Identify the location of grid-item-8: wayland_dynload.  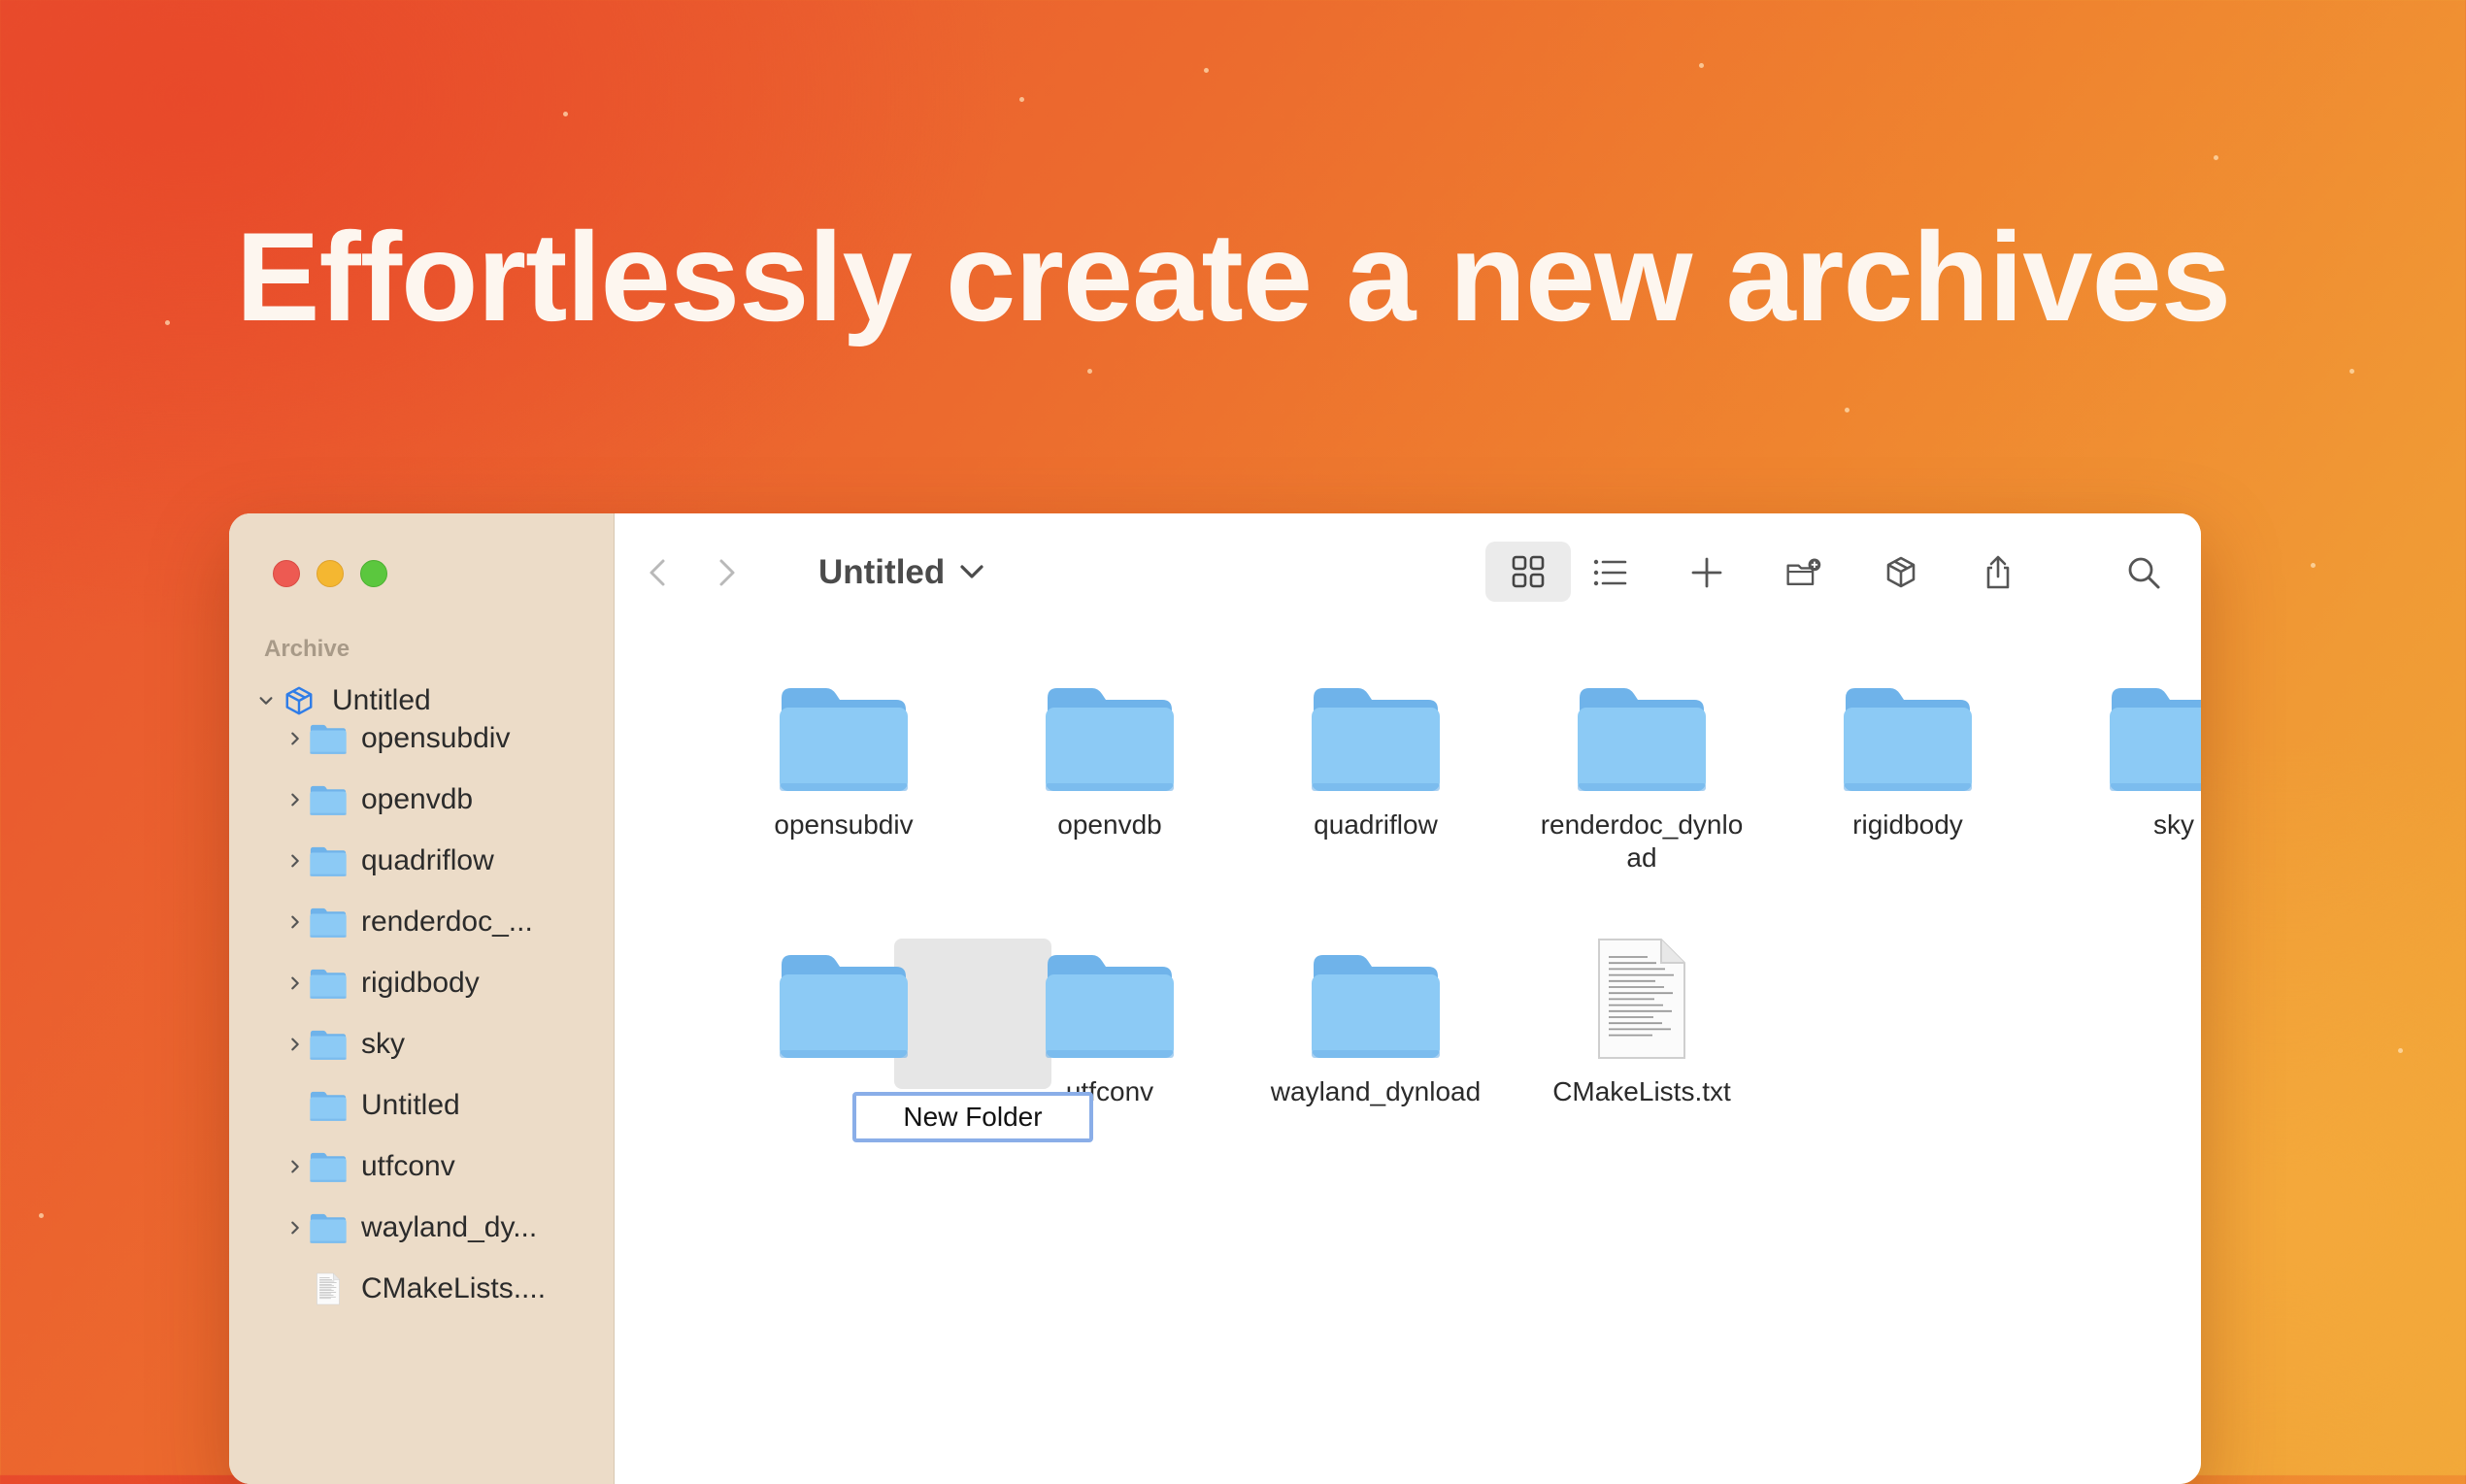
(1376, 1012).